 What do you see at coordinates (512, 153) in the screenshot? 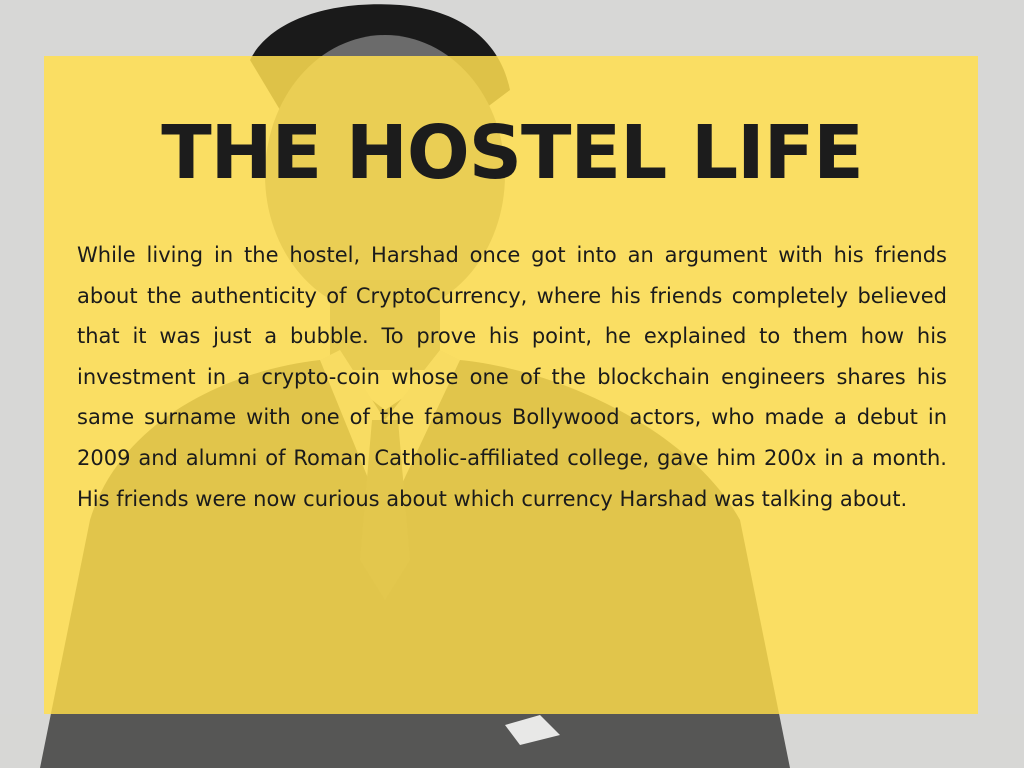
I see `slide-title: THE HOSTEL LIFE` at bounding box center [512, 153].